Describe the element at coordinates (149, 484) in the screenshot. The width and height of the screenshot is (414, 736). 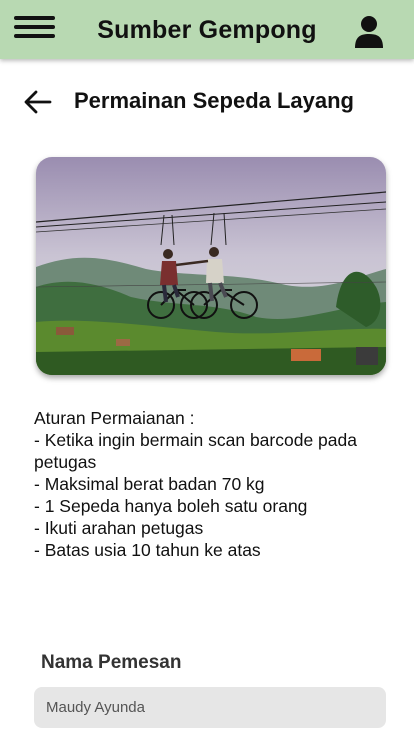
I see `rule-item: - Maksimal berat badan 70 kg` at that location.